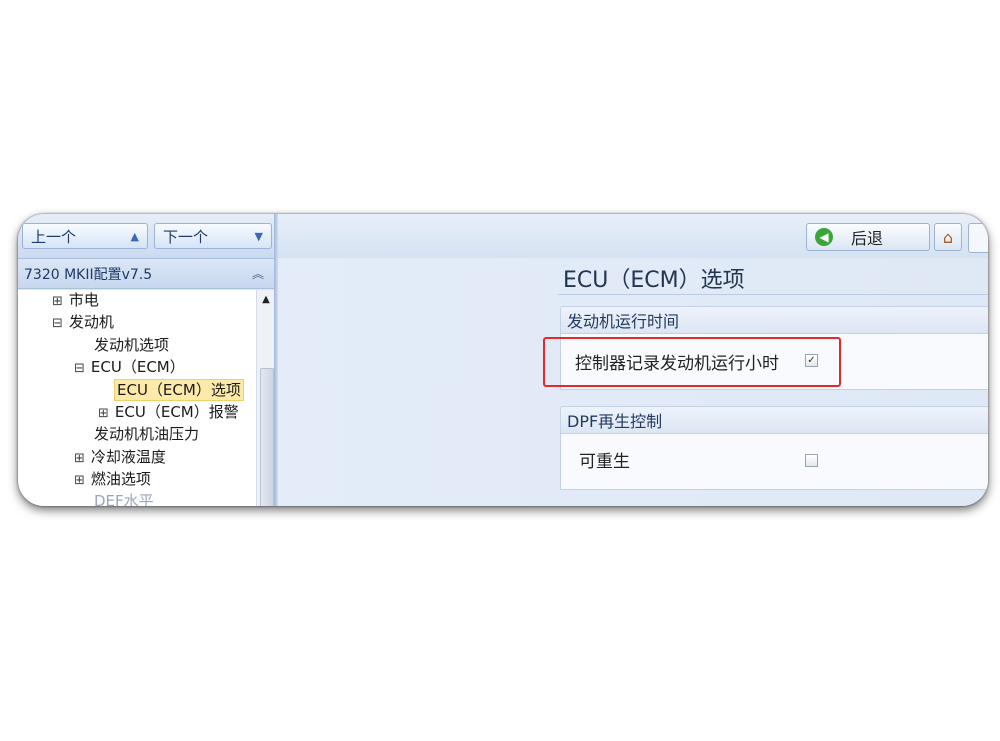 The height and width of the screenshot is (741, 1000). Describe the element at coordinates (266, 299) in the screenshot. I see `scroll-up-icon: ▲` at that location.